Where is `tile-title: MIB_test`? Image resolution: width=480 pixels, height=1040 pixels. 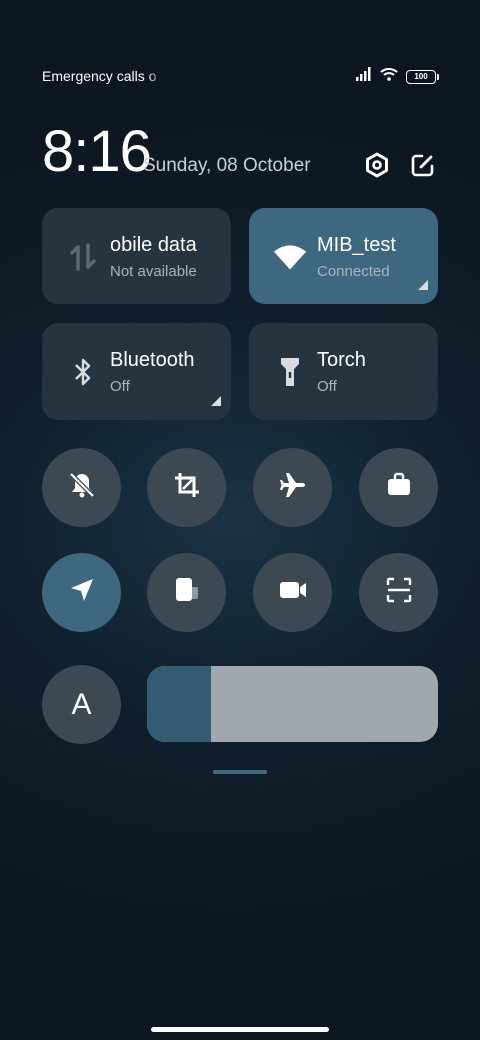 tile-title: MIB_test is located at coordinates (356, 245).